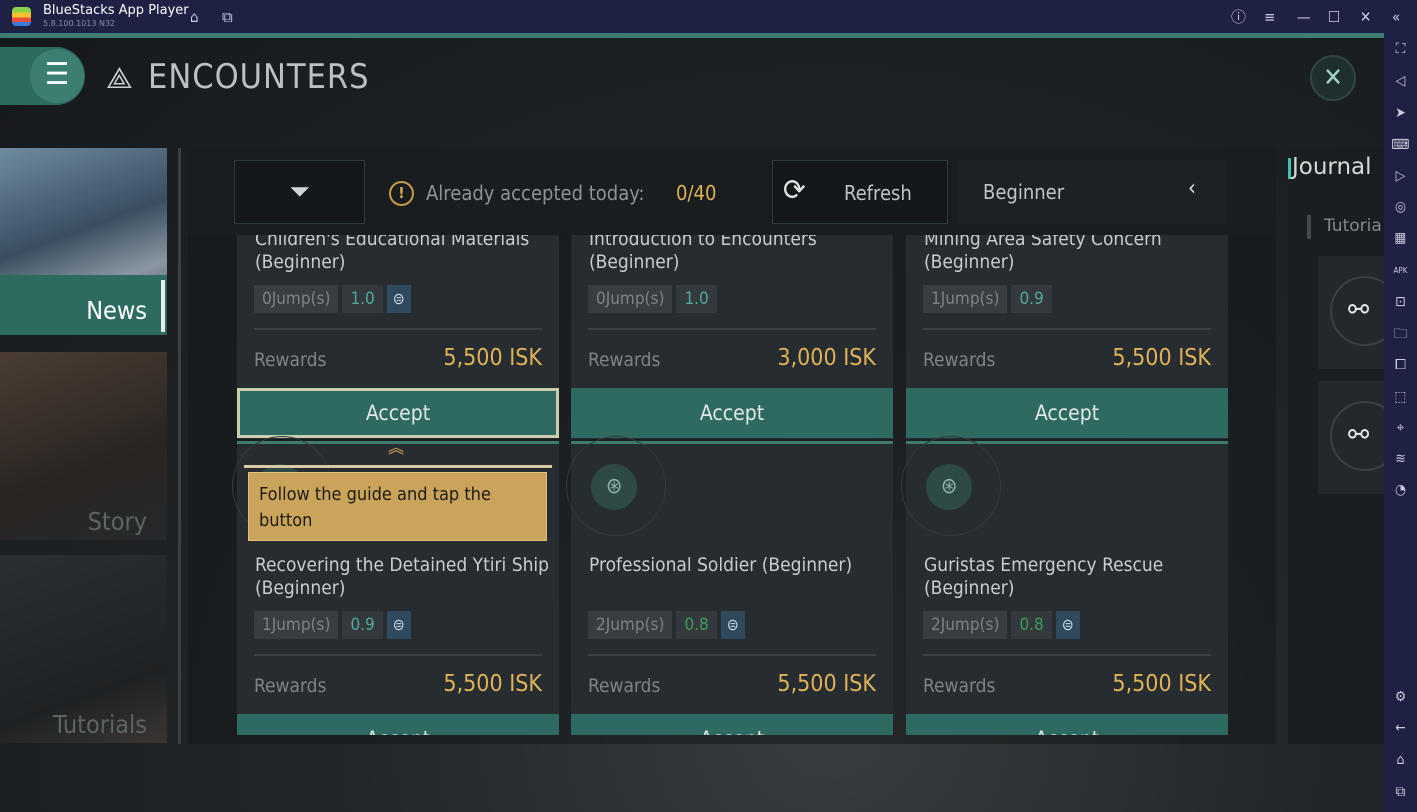 Image resolution: width=1417 pixels, height=812 pixels. I want to click on multi-instance-icon: ⧉, so click(227, 17).